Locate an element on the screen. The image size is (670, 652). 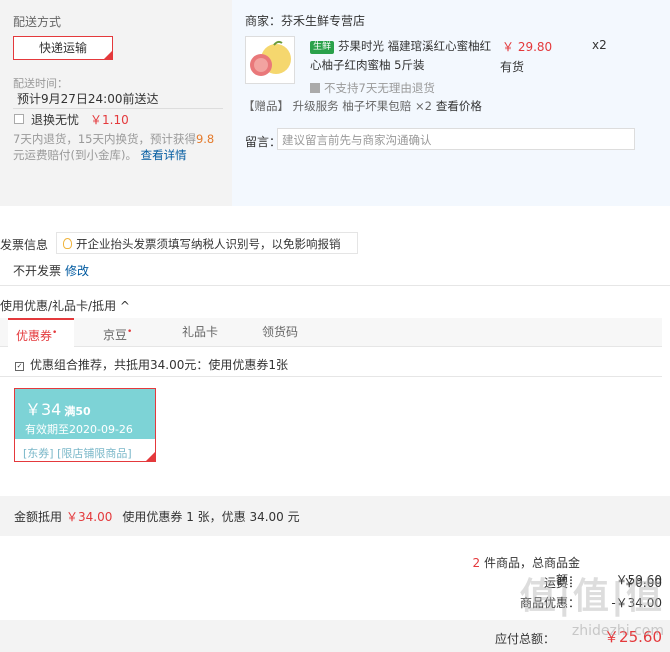
no-return-icon is located at coordinates (315, 88).